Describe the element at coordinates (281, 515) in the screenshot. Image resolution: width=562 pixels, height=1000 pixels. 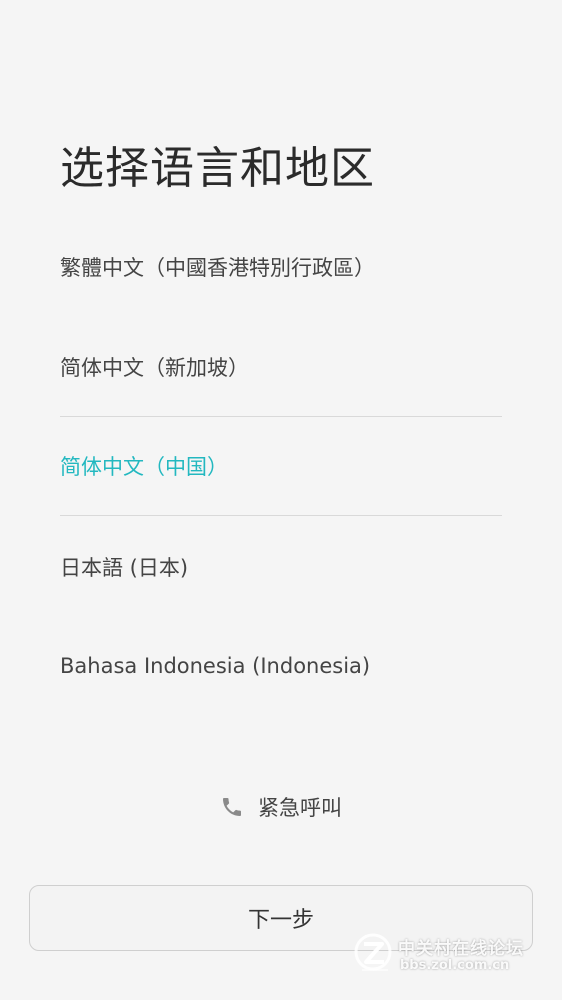
I see `selection-divider-bottom` at that location.